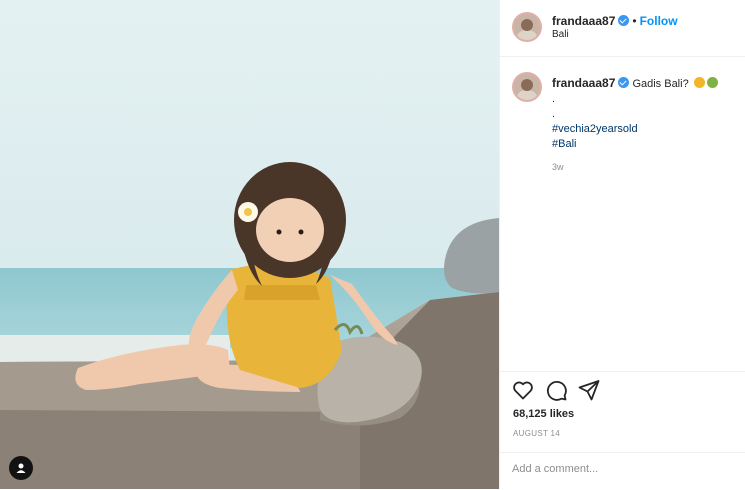 This screenshot has height=490, width=745. Describe the element at coordinates (556, 390) in the screenshot. I see `comment-icon` at that location.